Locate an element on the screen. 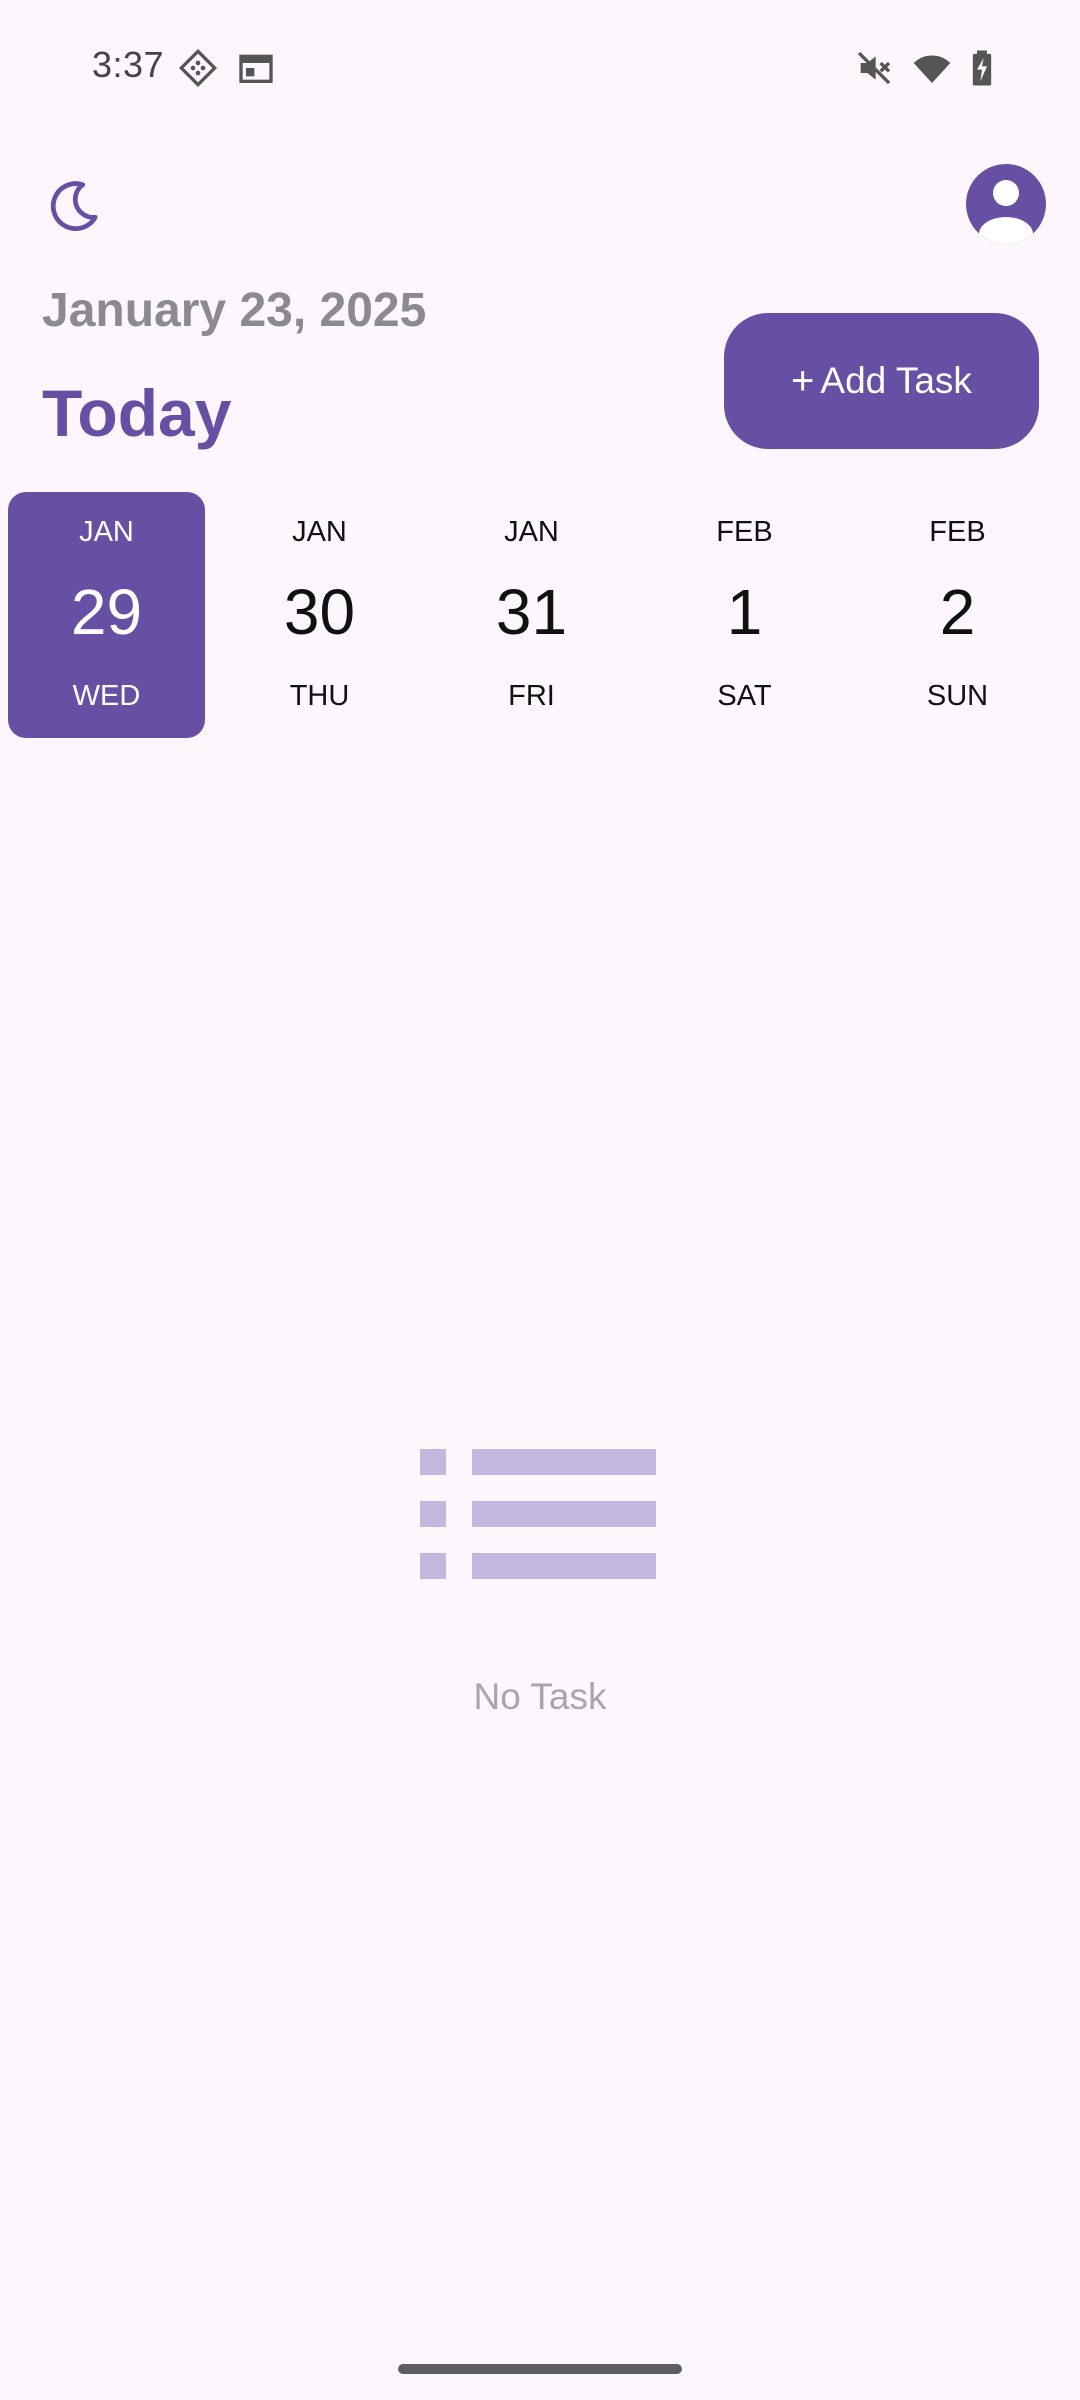 The image size is (1080, 2400). list-icon is located at coordinates (538, 1514).